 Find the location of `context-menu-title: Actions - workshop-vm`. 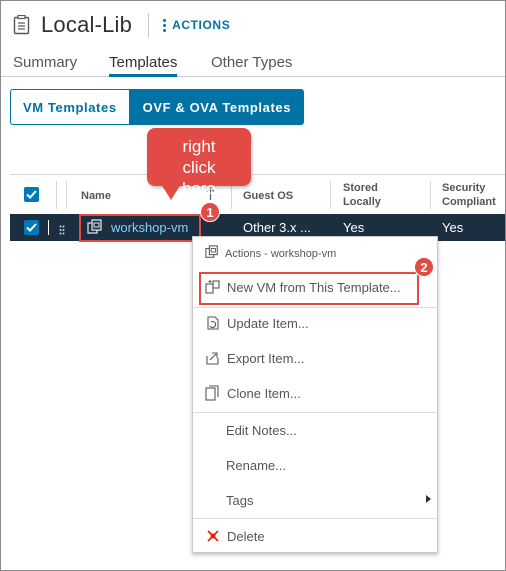

context-menu-title: Actions - workshop-vm is located at coordinates (281, 253).